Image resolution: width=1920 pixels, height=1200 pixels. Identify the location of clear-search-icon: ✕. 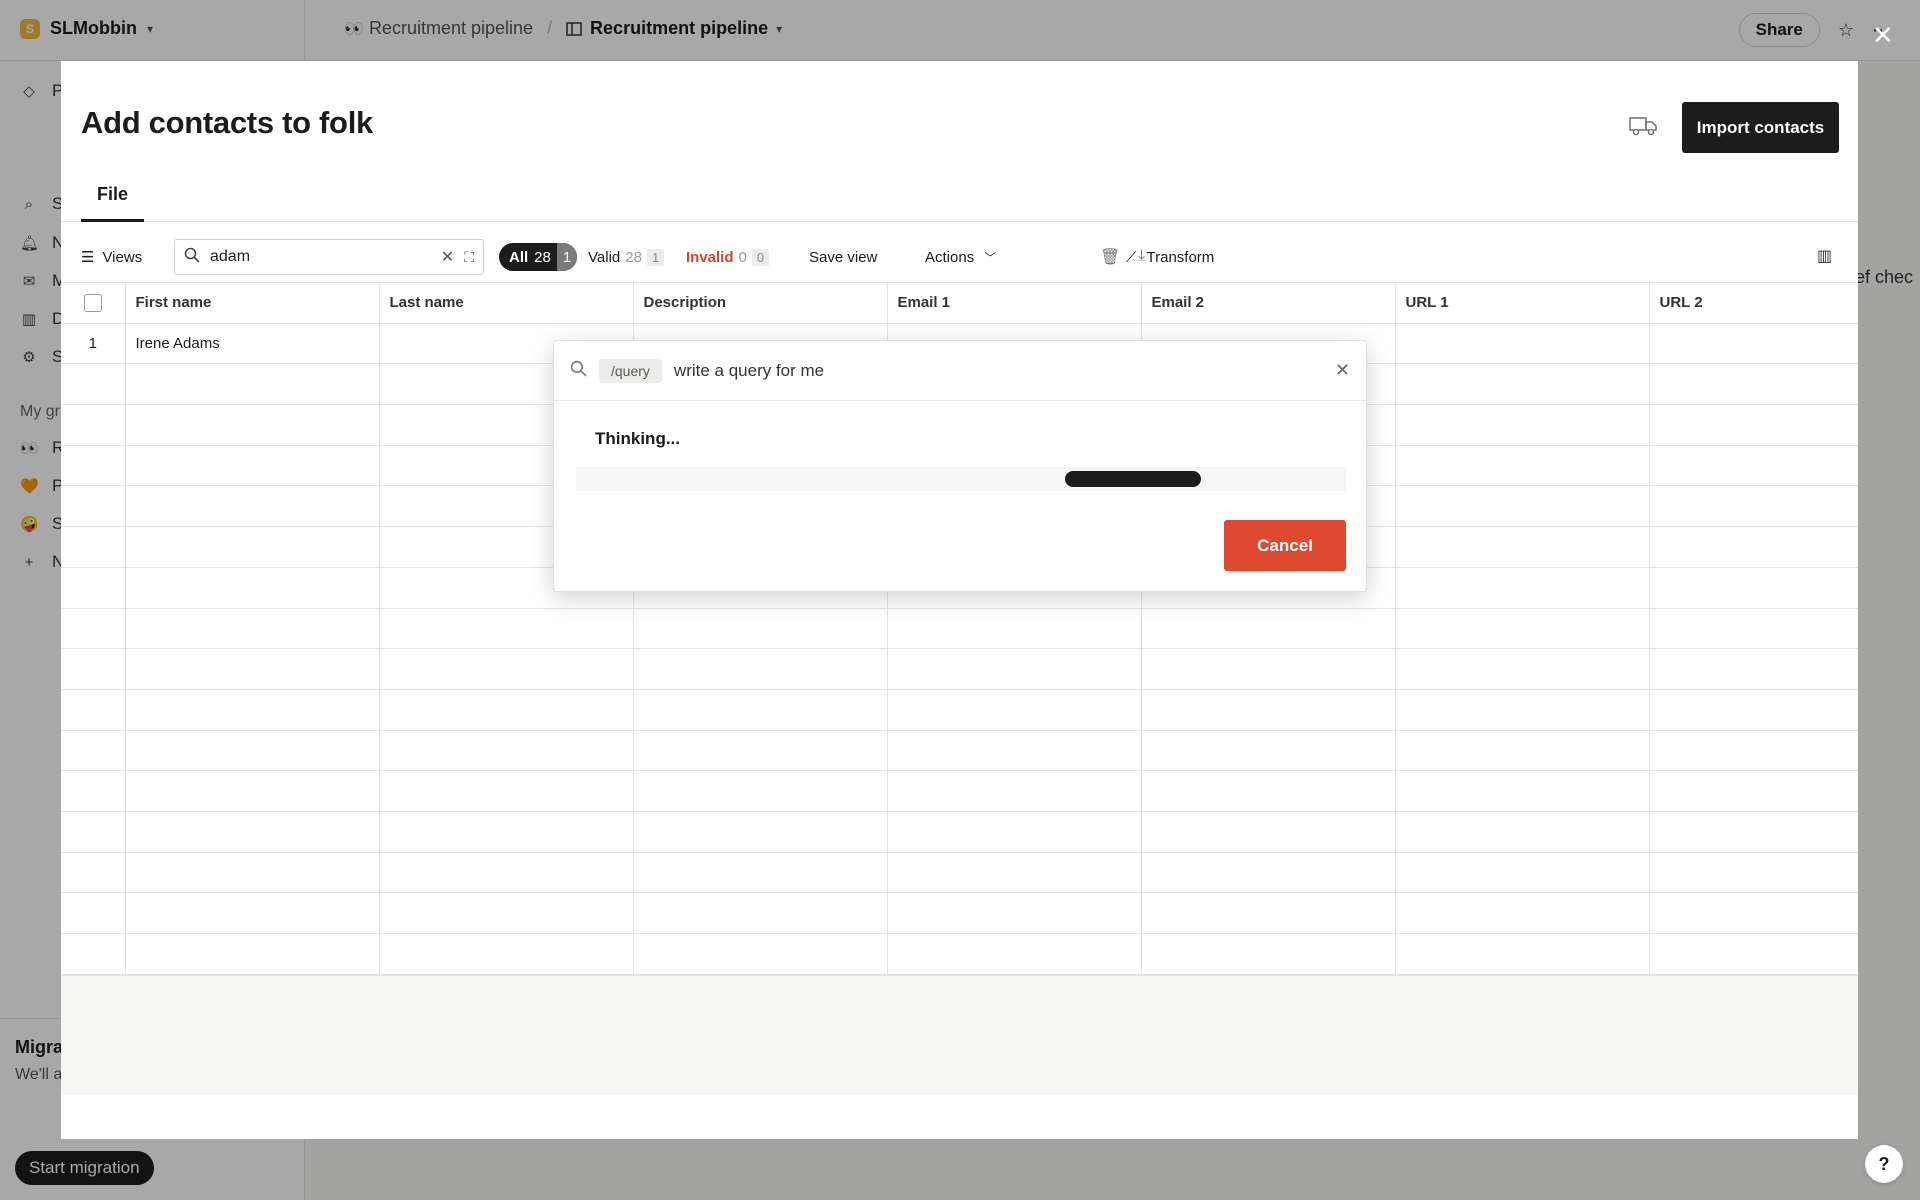
(447, 257).